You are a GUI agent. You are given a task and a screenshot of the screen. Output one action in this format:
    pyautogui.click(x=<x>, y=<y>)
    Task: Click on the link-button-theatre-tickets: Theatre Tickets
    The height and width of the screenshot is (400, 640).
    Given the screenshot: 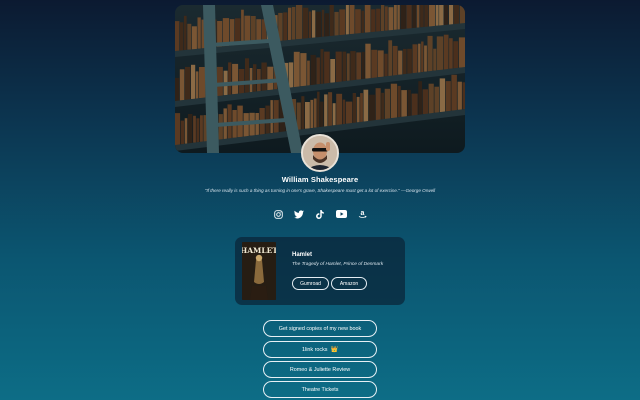 What is the action you would take?
    pyautogui.click(x=320, y=389)
    